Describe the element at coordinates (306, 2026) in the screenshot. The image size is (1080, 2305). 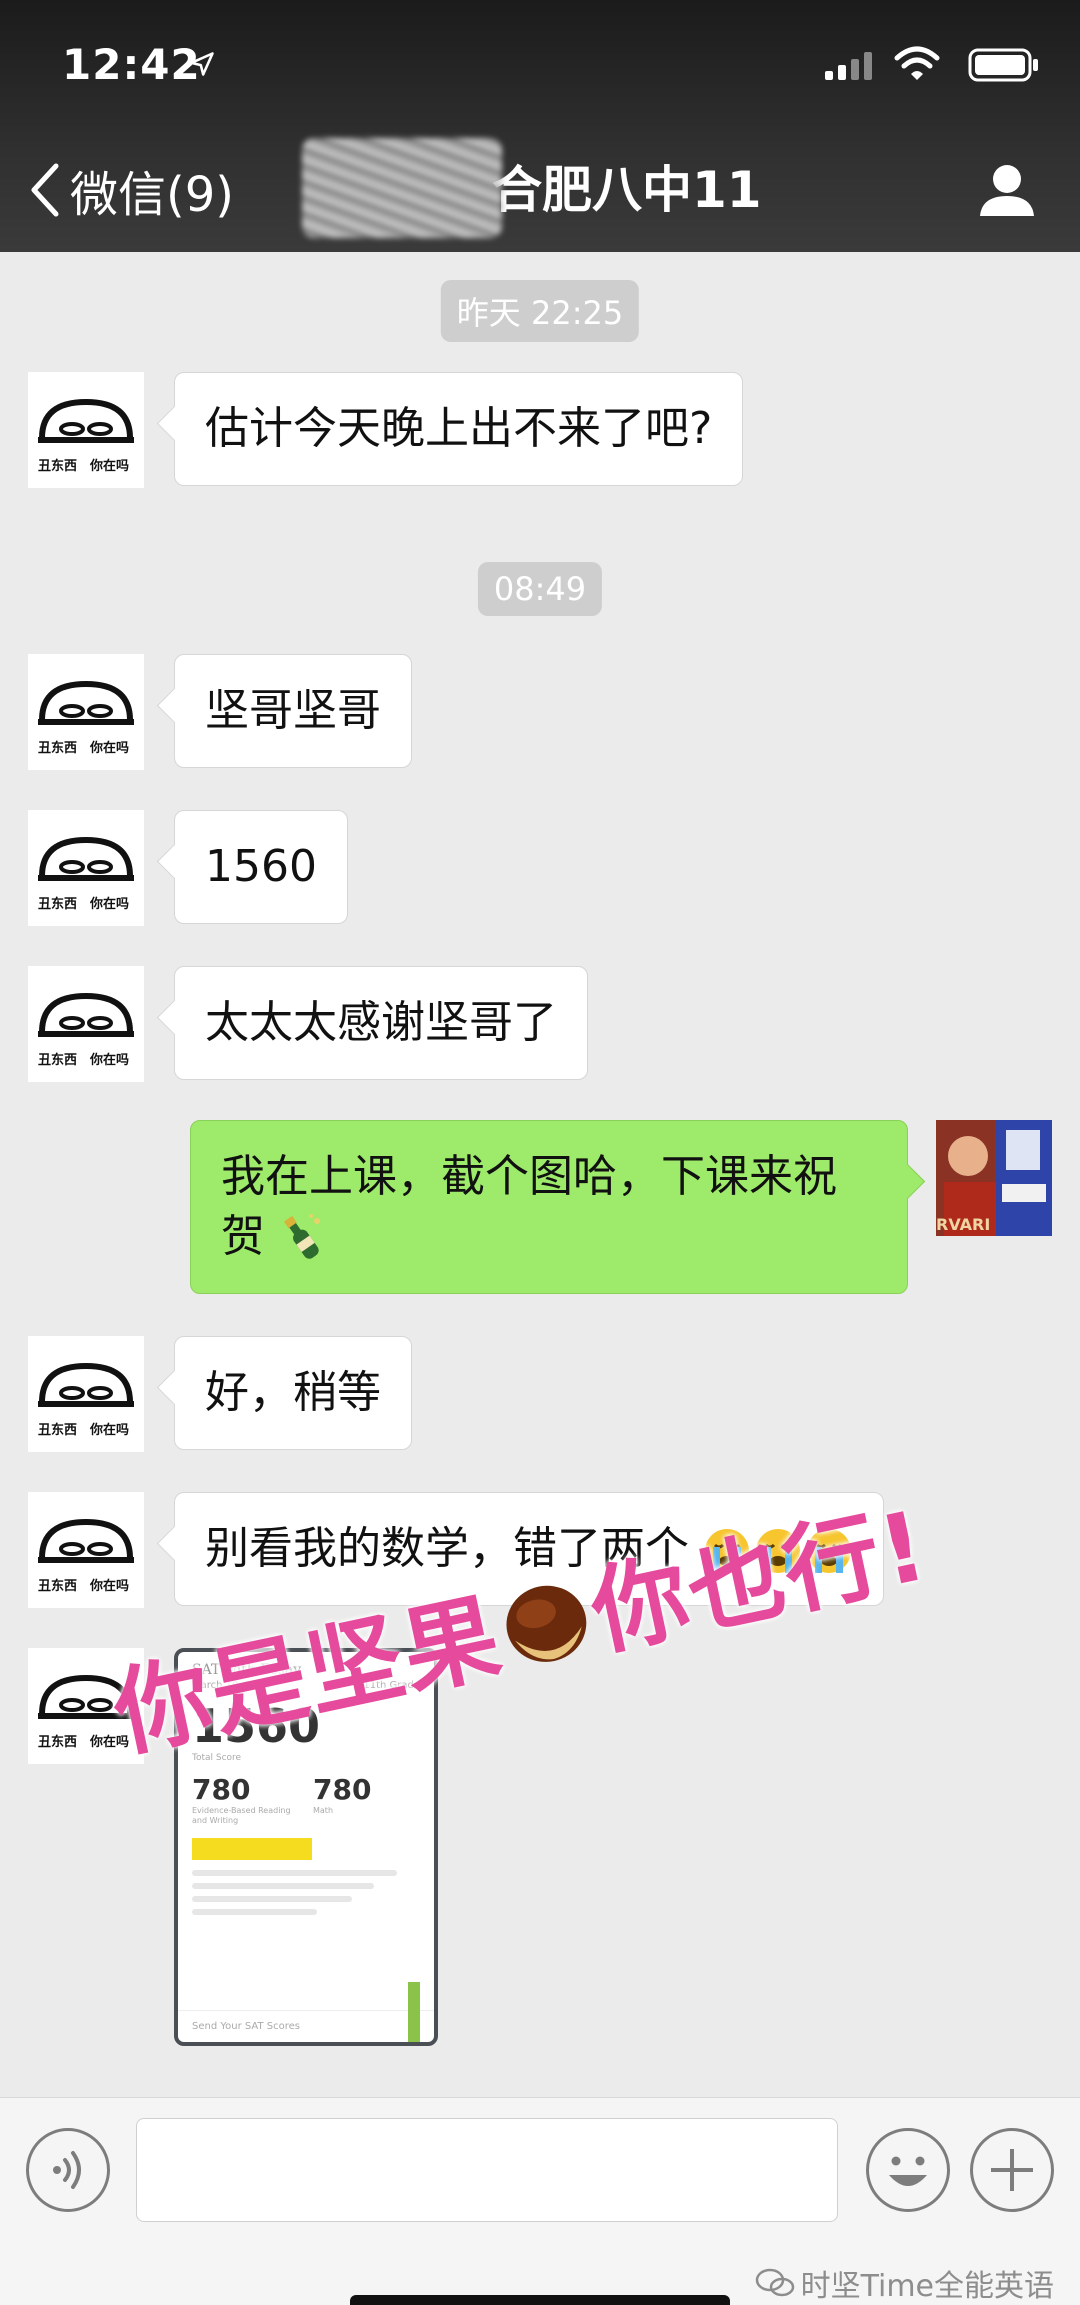
I see `sat-footer: Send Your SAT Scores` at that location.